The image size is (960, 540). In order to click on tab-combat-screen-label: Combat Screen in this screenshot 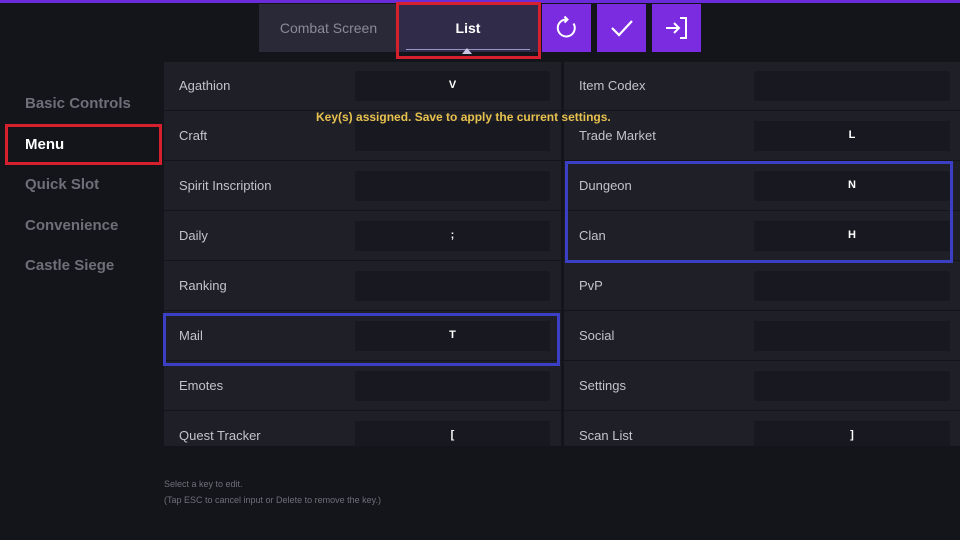, I will do `click(328, 28)`.